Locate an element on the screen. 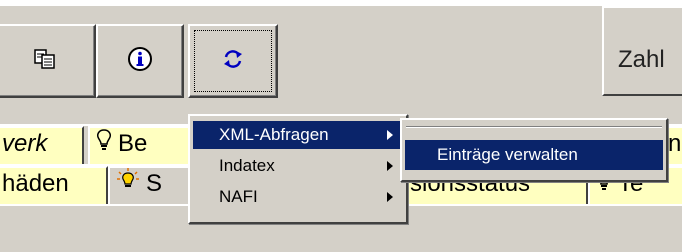  menu-separator is located at coordinates (534, 127).